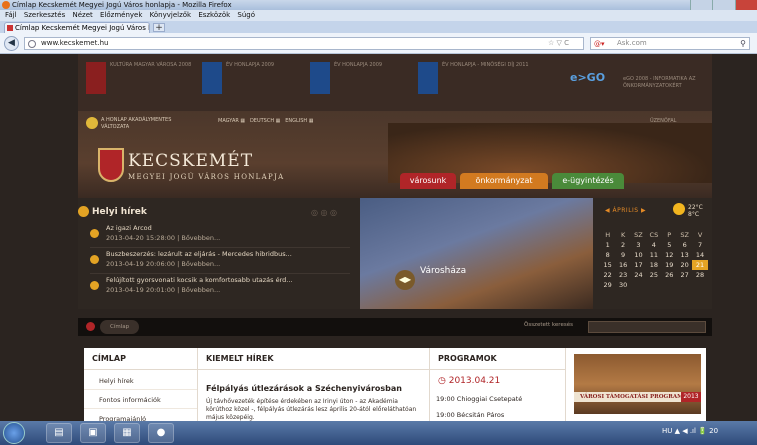 This screenshot has height=445, width=757. What do you see at coordinates (638, 265) in the screenshot?
I see `calendar-day: 17` at bounding box center [638, 265].